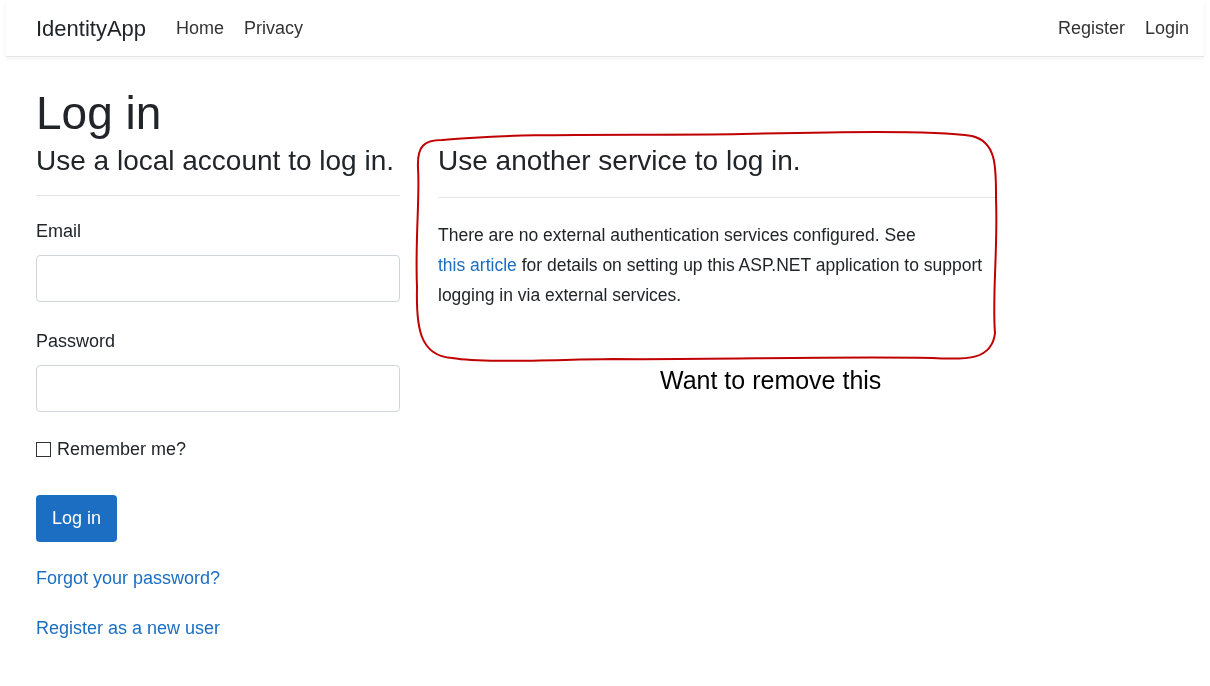  I want to click on remember-checkbox, so click(43, 449).